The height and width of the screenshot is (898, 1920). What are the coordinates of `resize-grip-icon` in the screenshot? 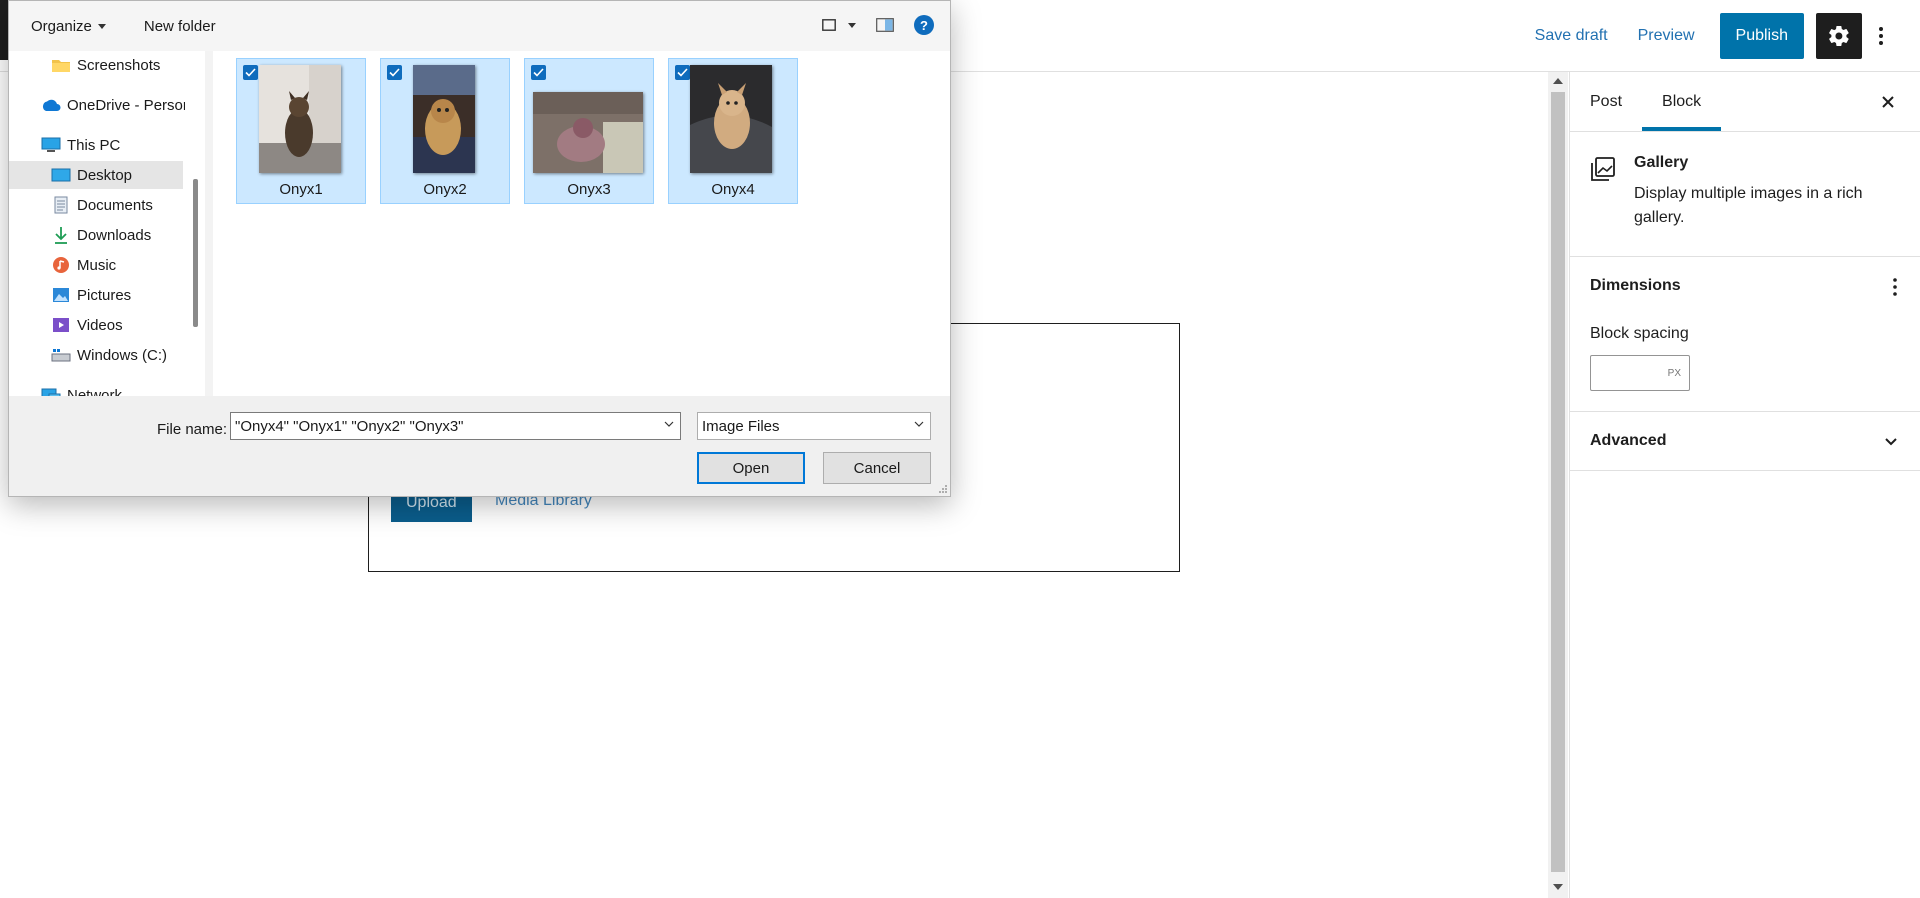 It's located at (943, 489).